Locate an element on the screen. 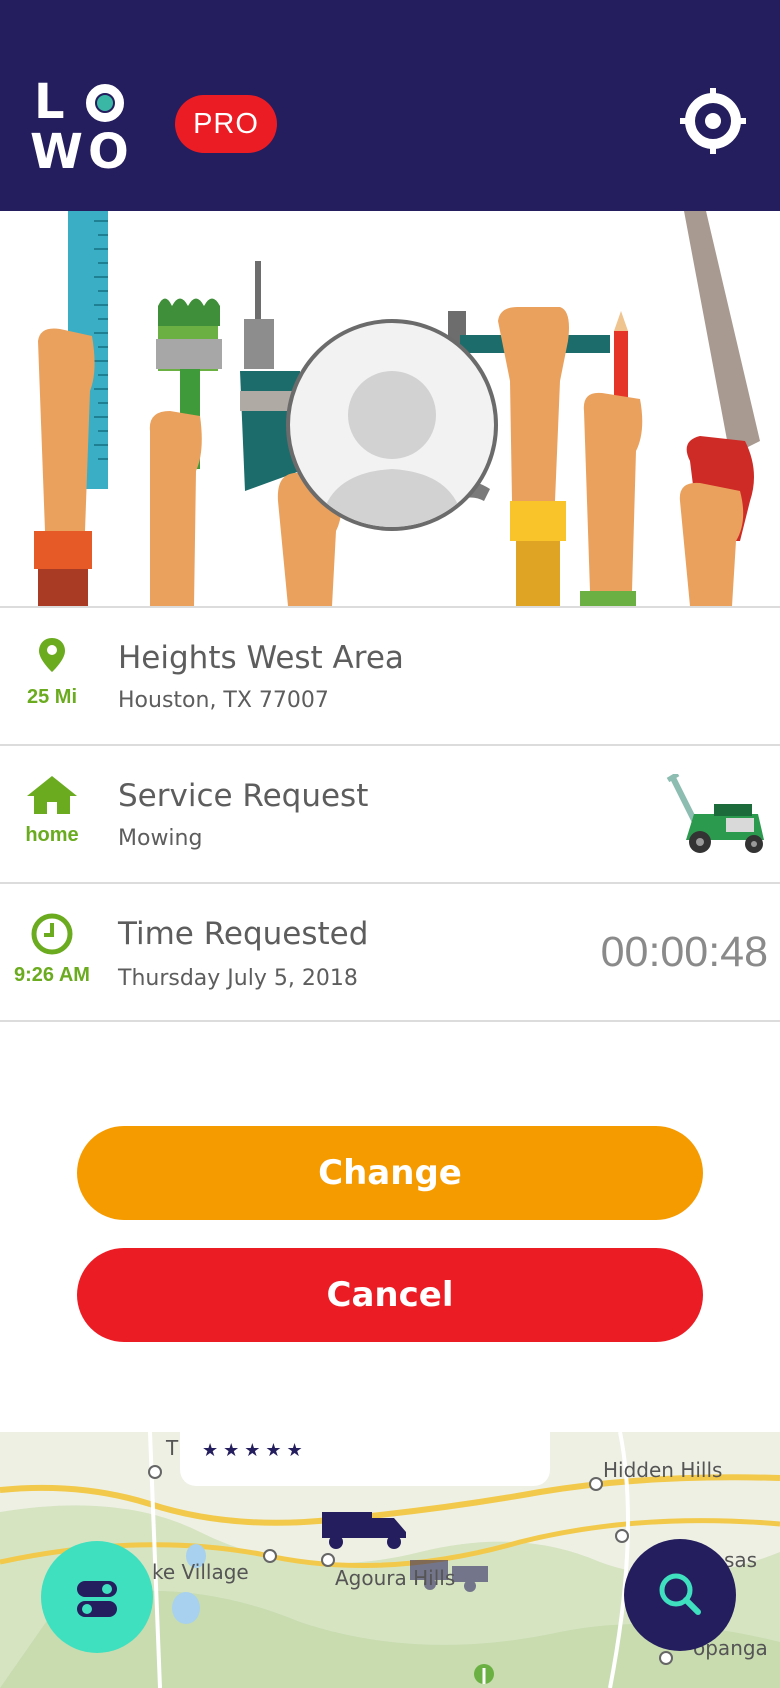 This screenshot has width=780, height=1688. map-place-label: Agoura Hills is located at coordinates (395, 1578).